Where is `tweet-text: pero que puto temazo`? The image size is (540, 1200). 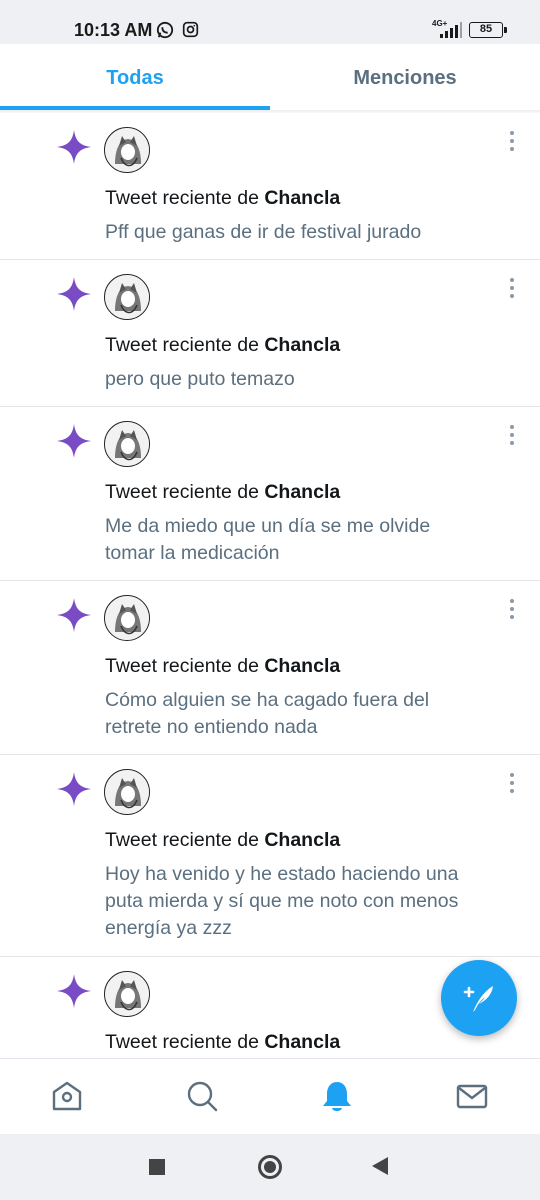 tweet-text: pero que puto temazo is located at coordinates (200, 379).